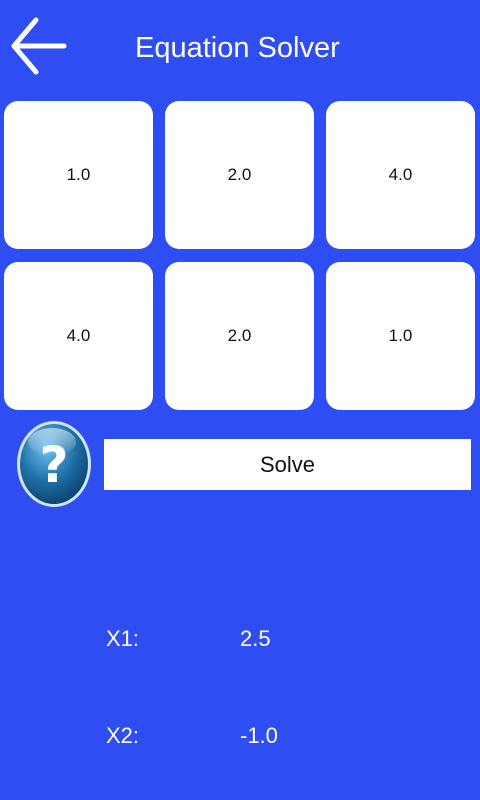 The height and width of the screenshot is (800, 480). I want to click on coefficient-cell-r2c3: 1.0, so click(400, 336).